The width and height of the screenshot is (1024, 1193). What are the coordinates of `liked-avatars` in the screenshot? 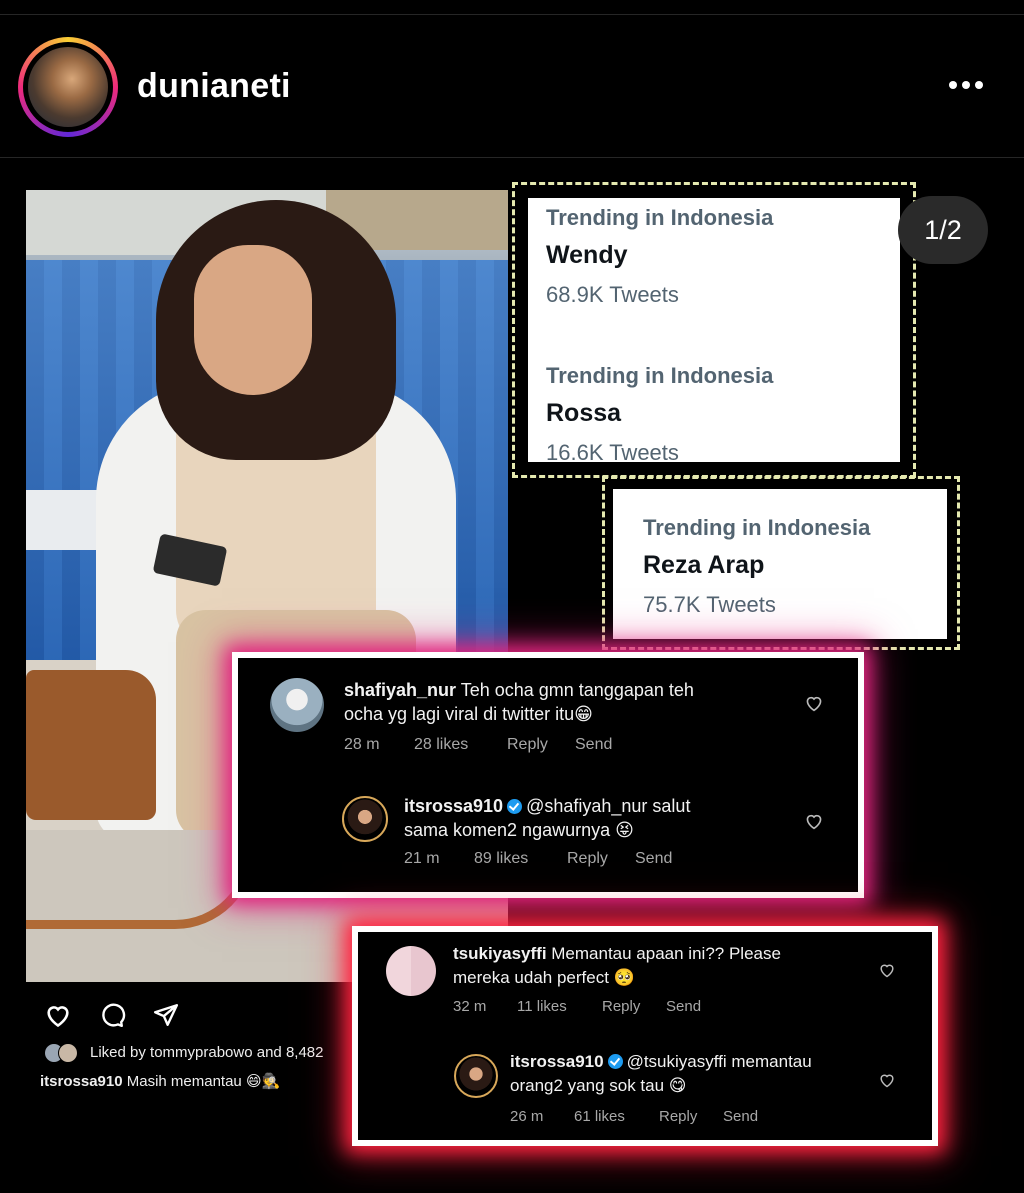 It's located at (64, 1053).